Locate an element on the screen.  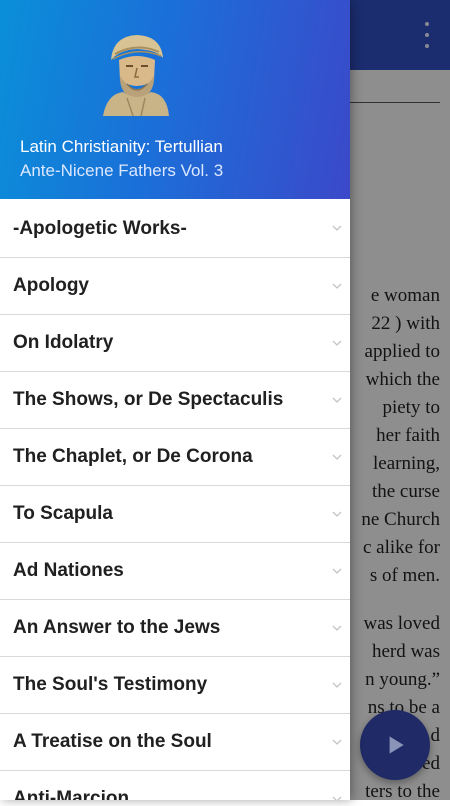
menu-item-label: The Shows, or De Spectaculis is located at coordinates (148, 399).